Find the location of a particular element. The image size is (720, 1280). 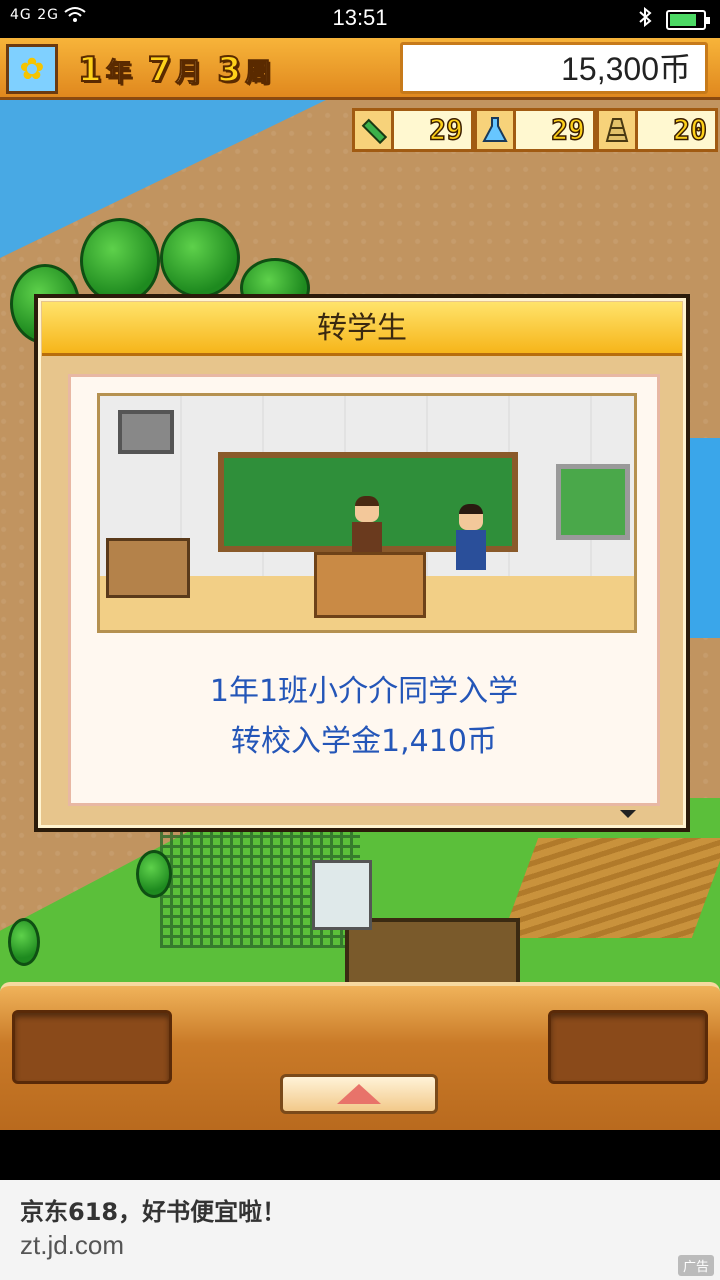

weather-station is located at coordinates (342, 895).